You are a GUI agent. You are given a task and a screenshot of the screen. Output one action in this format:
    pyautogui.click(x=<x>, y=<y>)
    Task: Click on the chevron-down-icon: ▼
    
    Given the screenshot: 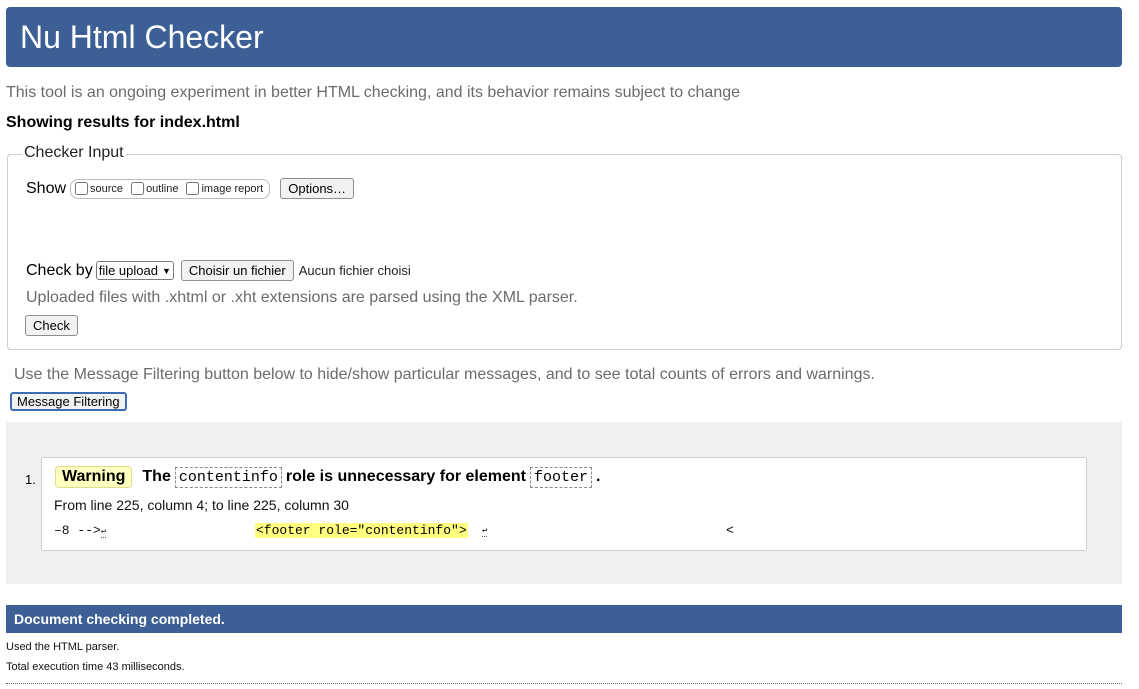 What is the action you would take?
    pyautogui.click(x=166, y=270)
    